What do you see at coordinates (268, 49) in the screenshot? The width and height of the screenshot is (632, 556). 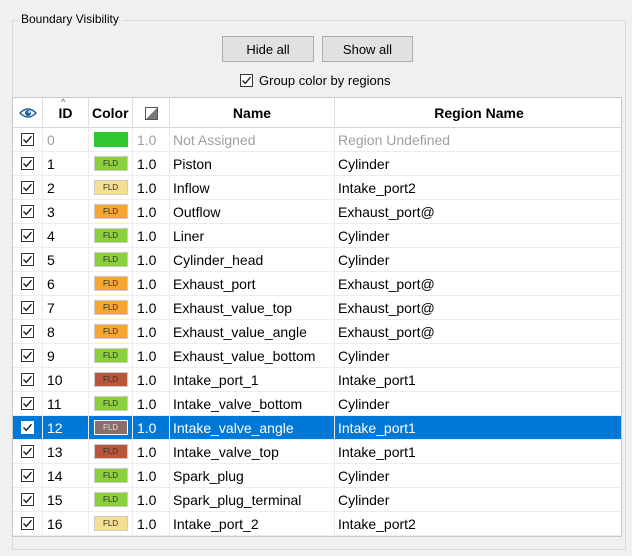 I see `hide-all-button: Hide all` at bounding box center [268, 49].